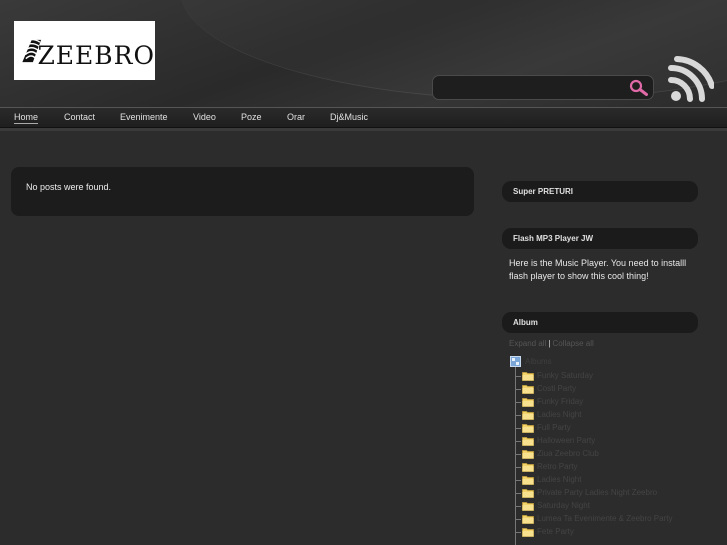 This screenshot has height=545, width=727. I want to click on album-tree-controls: Expand all | Collapse all, so click(551, 343).